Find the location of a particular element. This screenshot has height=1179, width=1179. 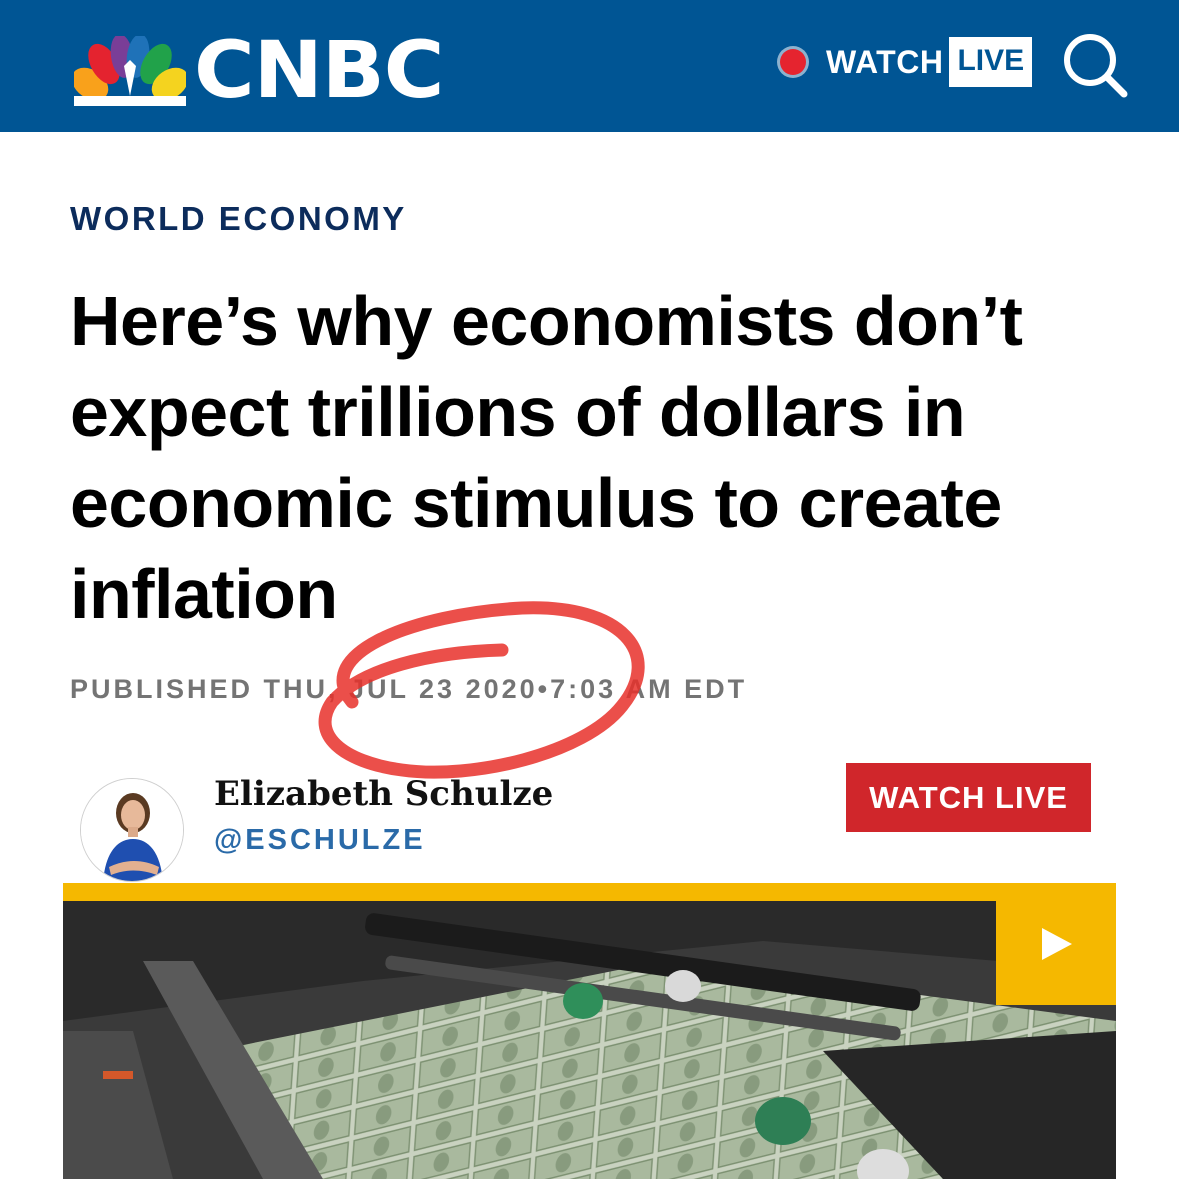

header-watch-live-link: WATCH LIVE is located at coordinates (906, 62).